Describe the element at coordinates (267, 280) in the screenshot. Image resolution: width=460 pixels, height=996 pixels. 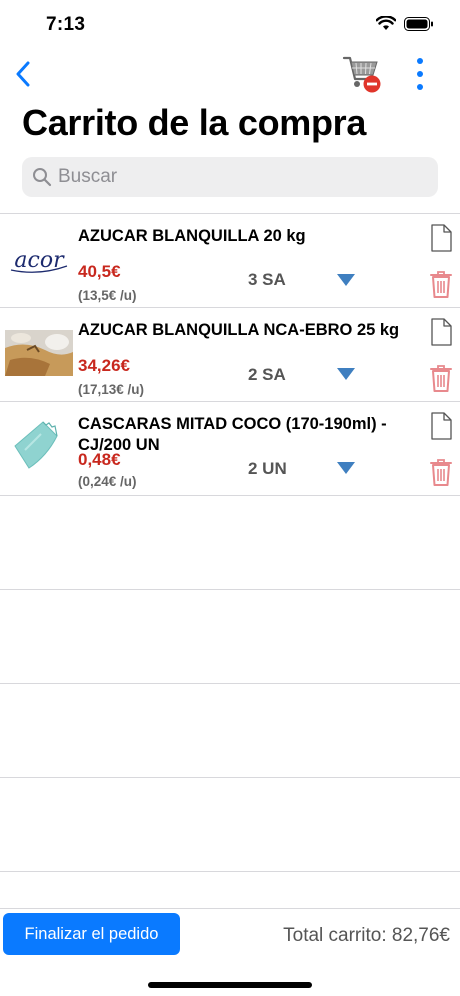
I see `quantity-value: 3 SA` at that location.